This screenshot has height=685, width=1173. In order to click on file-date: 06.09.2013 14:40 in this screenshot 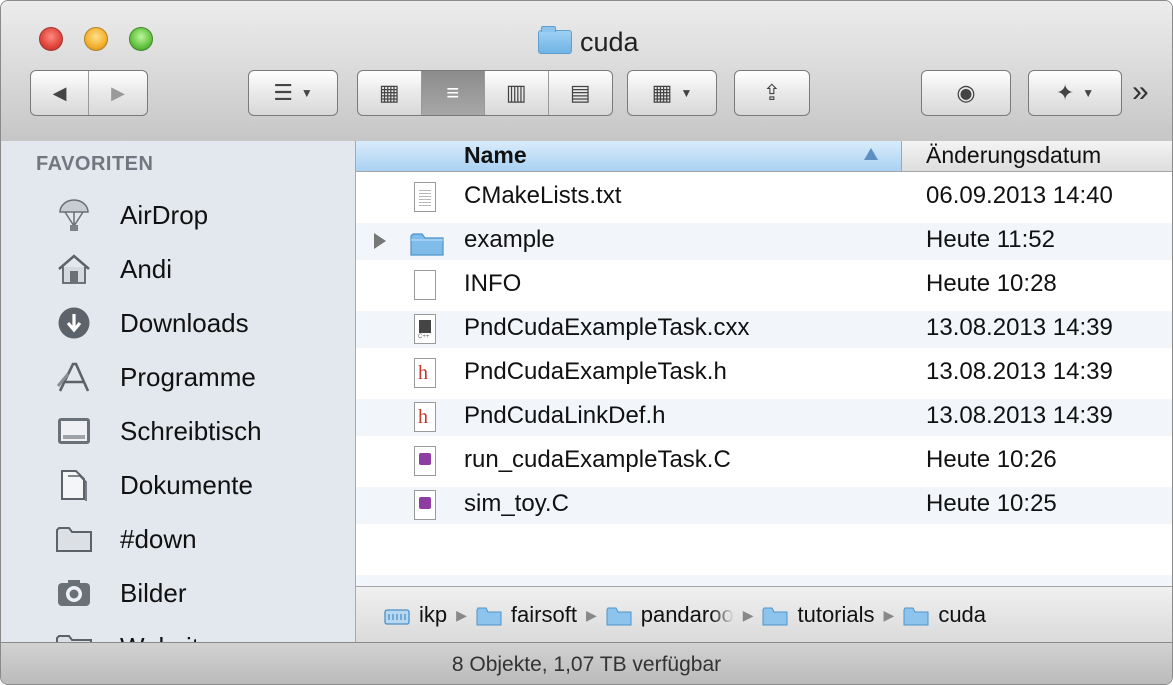, I will do `click(1019, 195)`.